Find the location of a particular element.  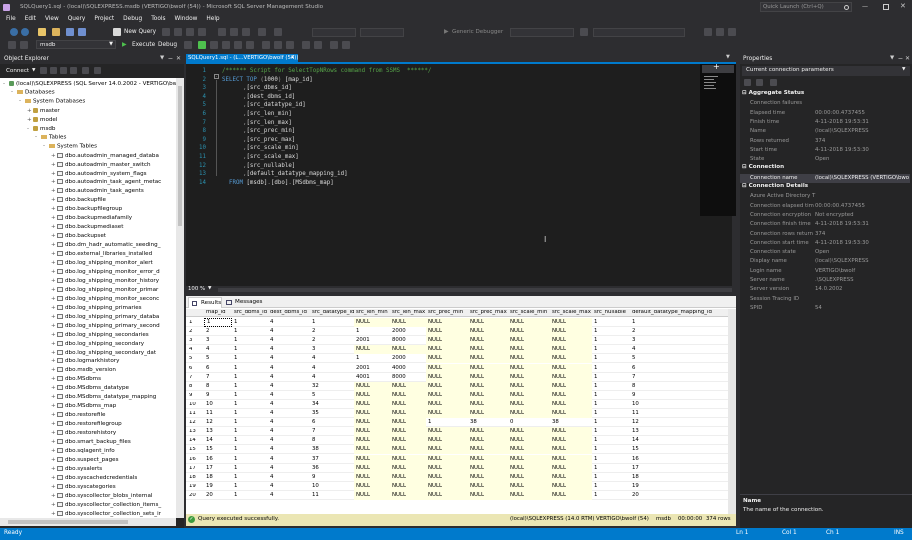

property-row: Display name (local)\SQLEXPRESS is located at coordinates (825, 261).